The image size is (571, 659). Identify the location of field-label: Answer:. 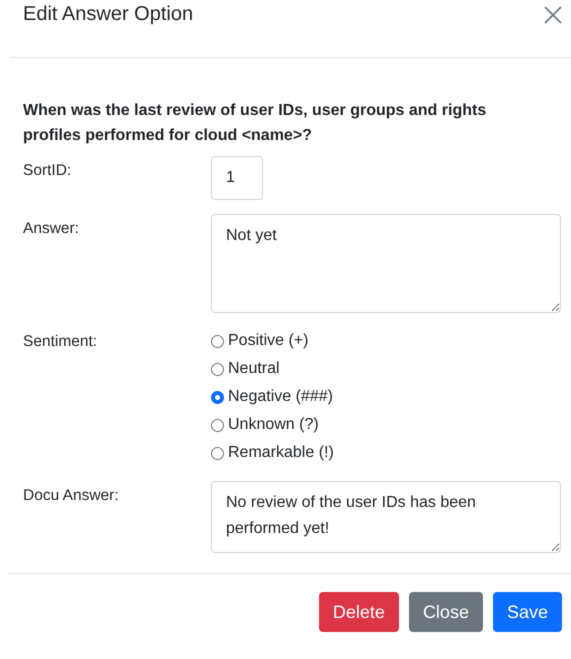
(51, 229).